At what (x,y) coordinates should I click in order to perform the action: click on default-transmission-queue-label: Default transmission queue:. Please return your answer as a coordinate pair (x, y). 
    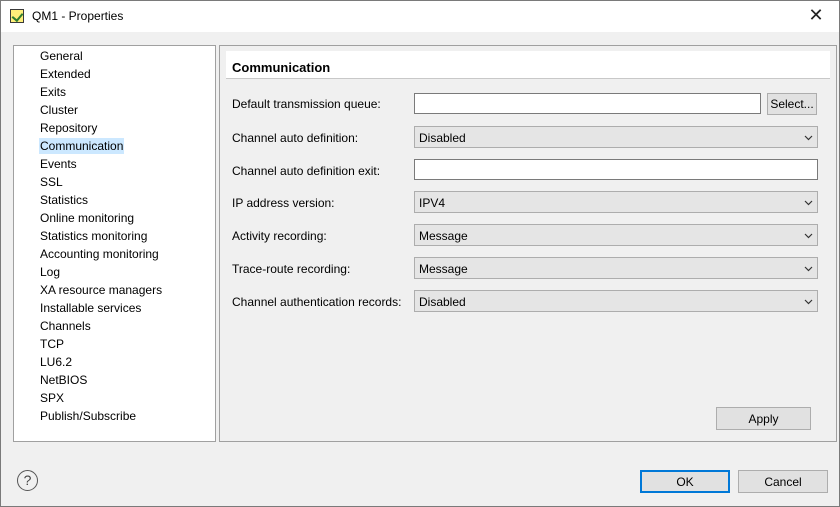
    Looking at the image, I should click on (306, 104).